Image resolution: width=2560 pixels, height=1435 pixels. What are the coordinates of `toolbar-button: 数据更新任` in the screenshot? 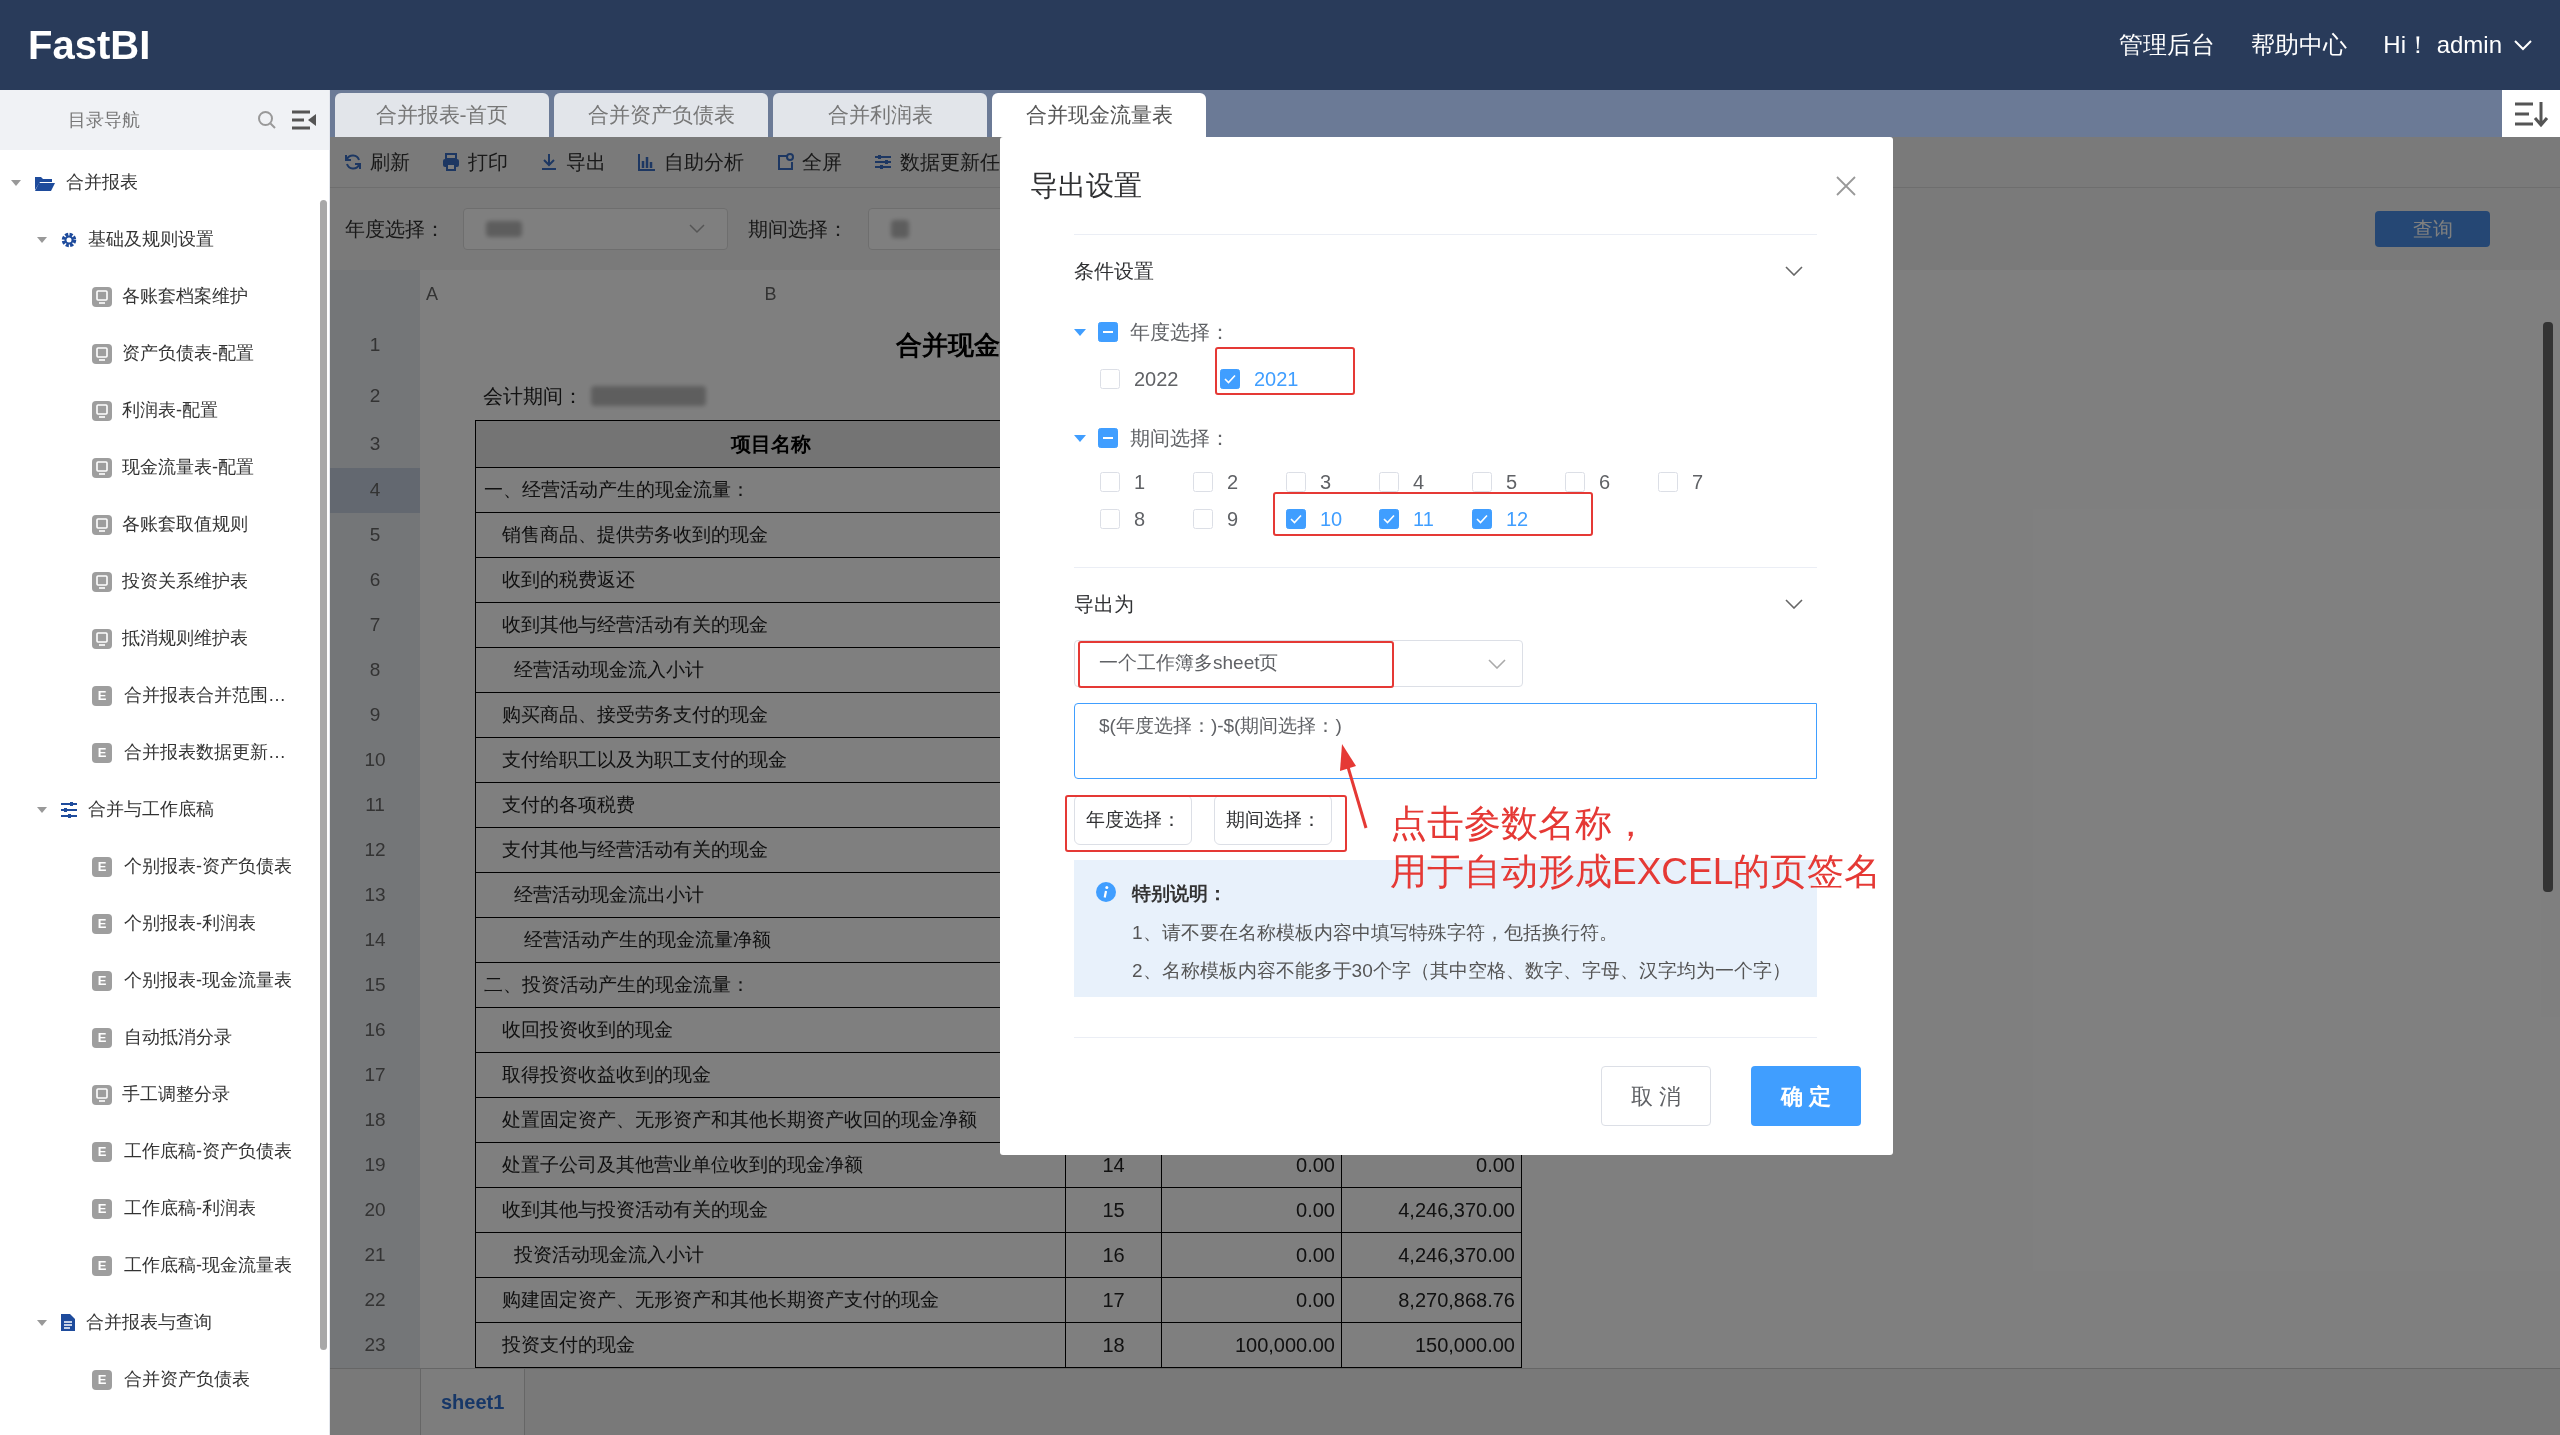 It's located at (937, 162).